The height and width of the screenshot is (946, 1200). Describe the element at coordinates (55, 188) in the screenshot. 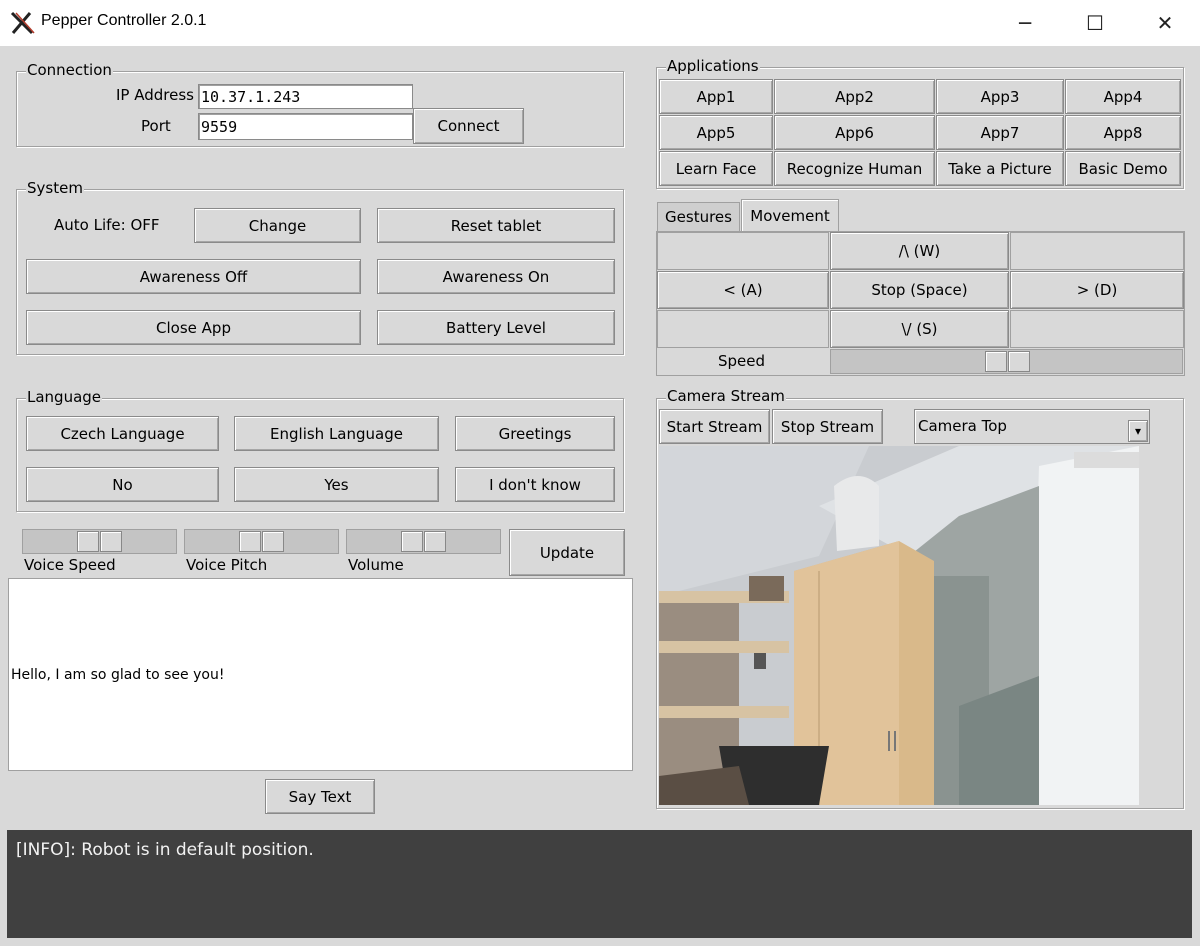

I see `system-legend: System` at that location.